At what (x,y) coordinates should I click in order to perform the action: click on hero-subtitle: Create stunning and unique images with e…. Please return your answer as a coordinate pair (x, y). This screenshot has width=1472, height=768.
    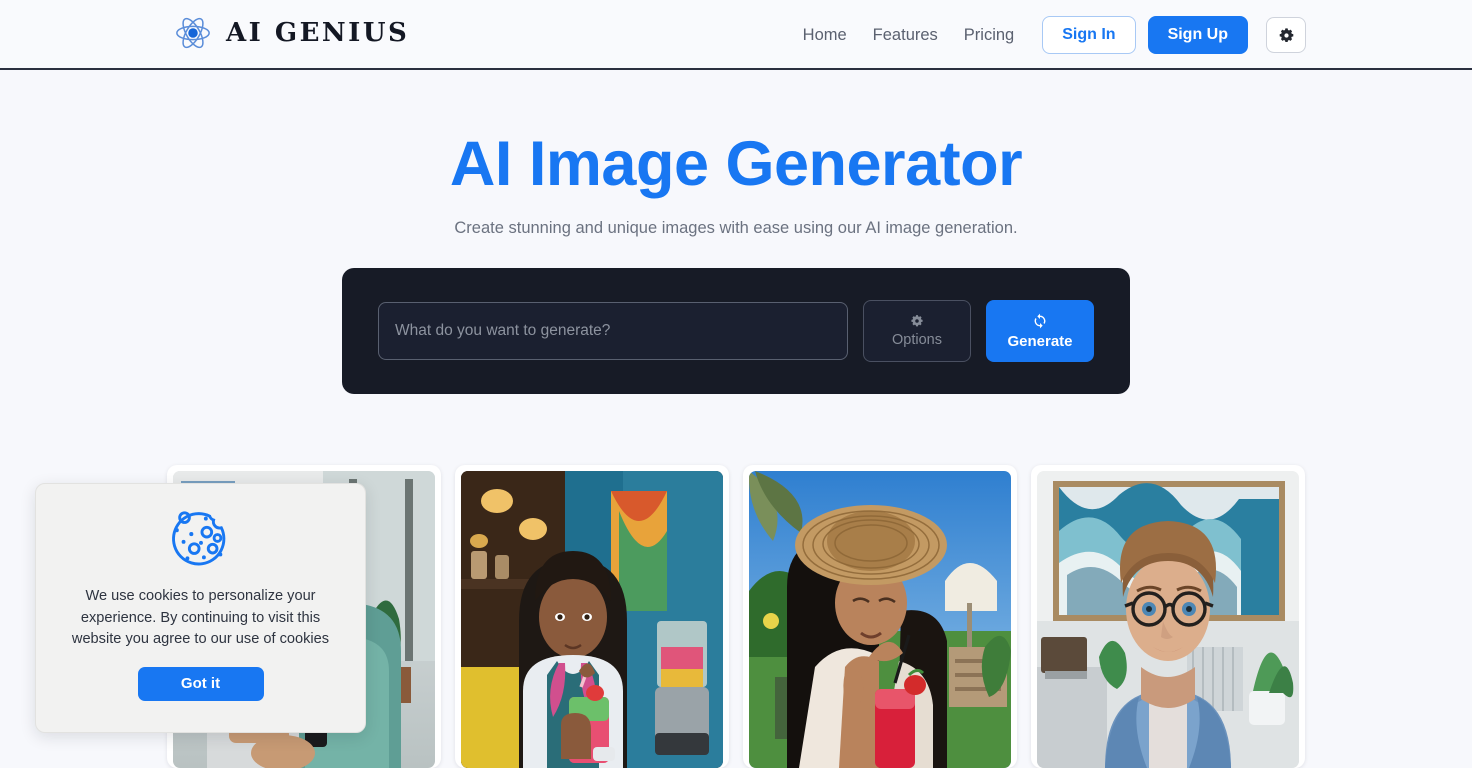
    Looking at the image, I should click on (736, 228).